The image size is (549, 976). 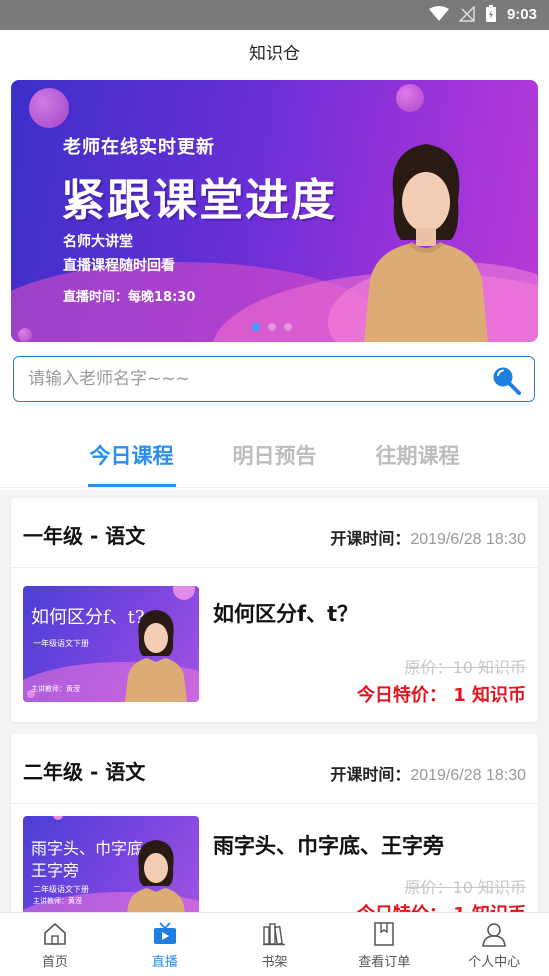 I want to click on nav-label: 查看订单, so click(x=384, y=962).